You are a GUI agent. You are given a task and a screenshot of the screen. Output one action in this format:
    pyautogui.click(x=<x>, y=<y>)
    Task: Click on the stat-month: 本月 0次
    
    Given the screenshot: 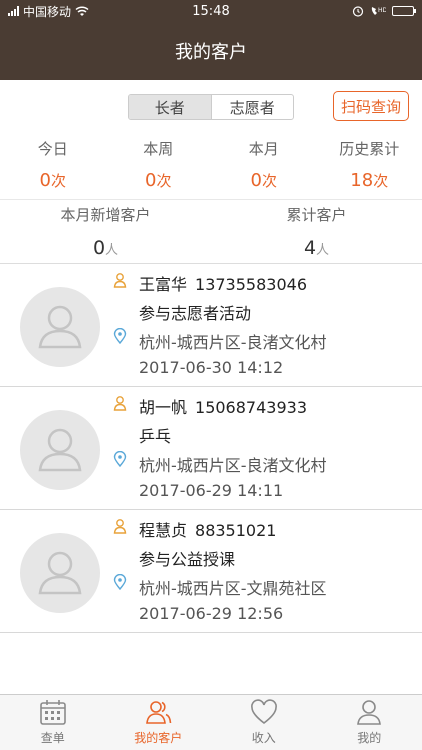 What is the action you would take?
    pyautogui.click(x=263, y=165)
    